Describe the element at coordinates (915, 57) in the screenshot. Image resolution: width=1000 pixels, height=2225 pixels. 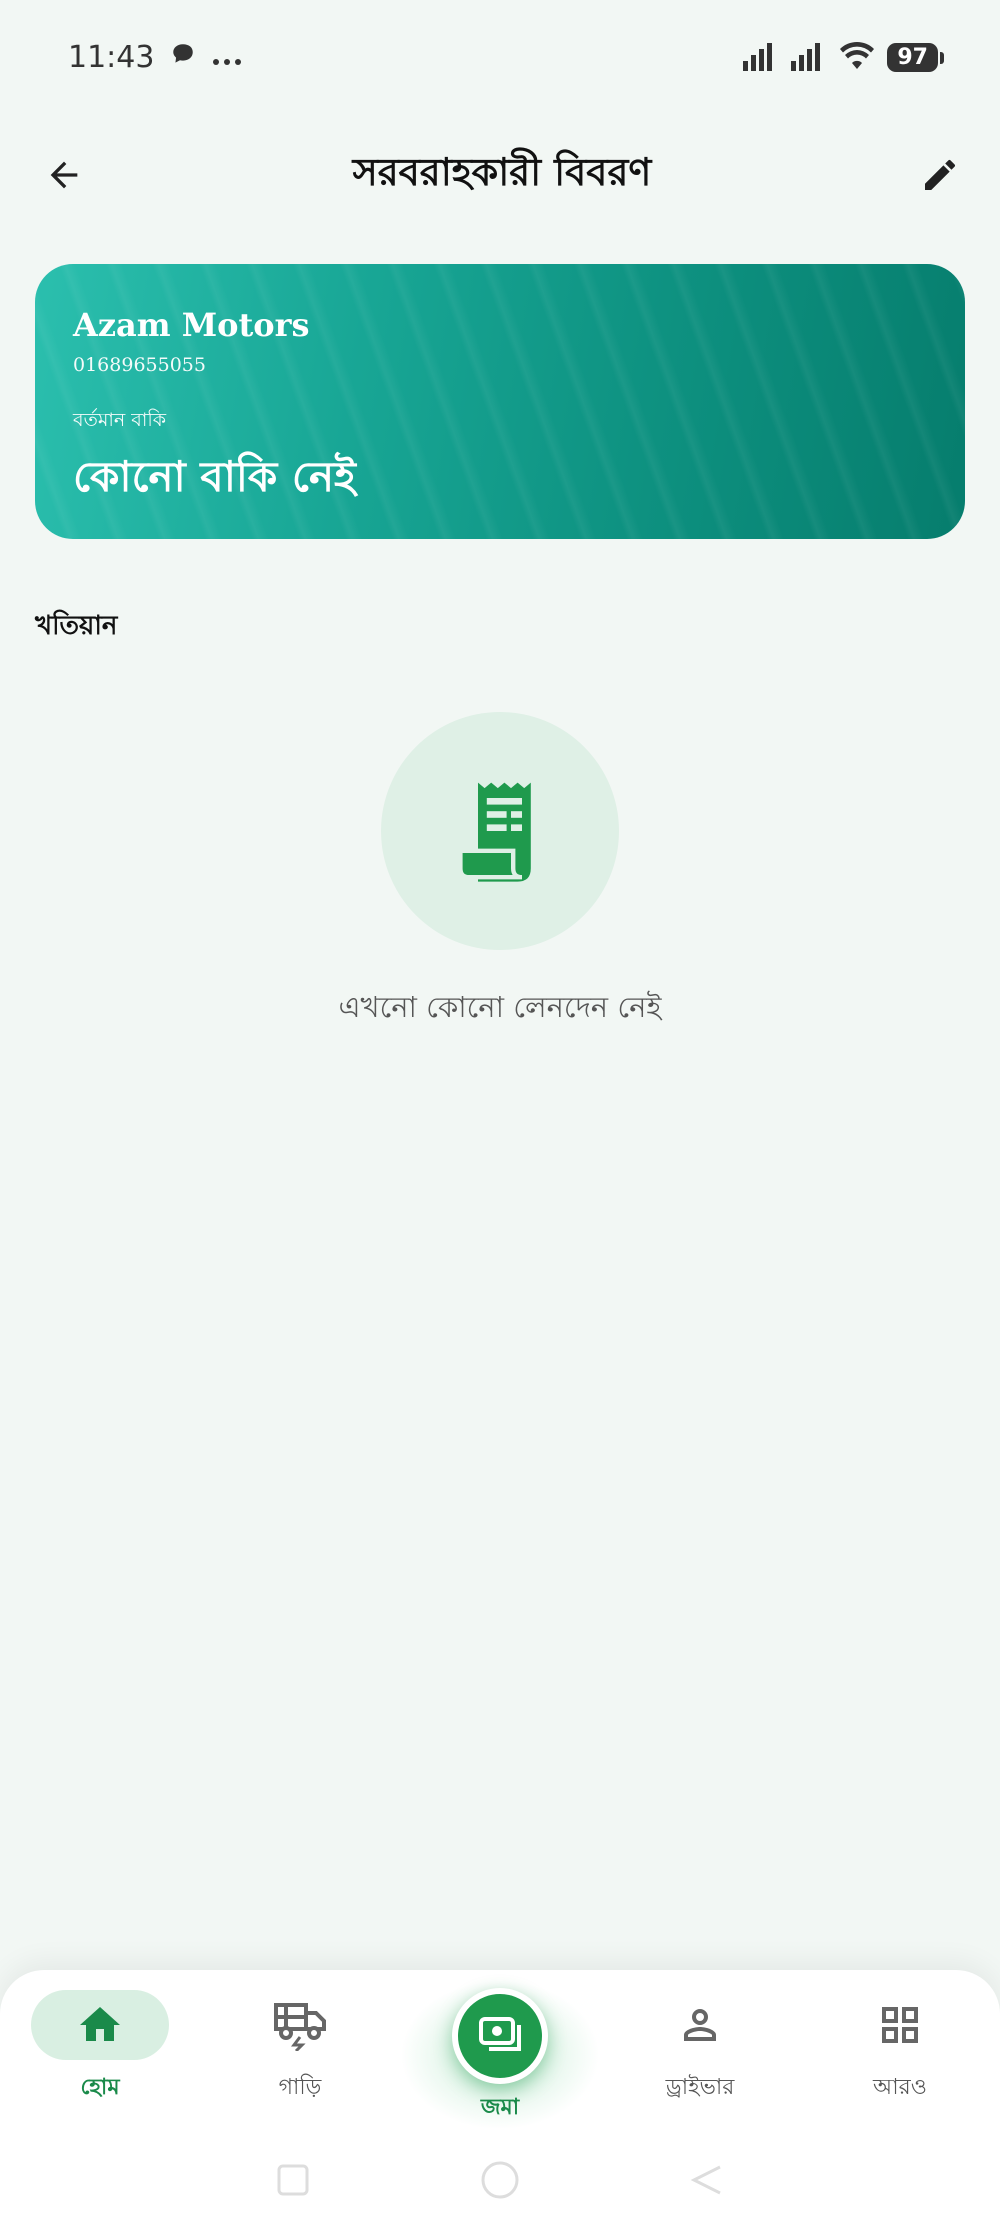
I see `battery-indicator: 97` at that location.